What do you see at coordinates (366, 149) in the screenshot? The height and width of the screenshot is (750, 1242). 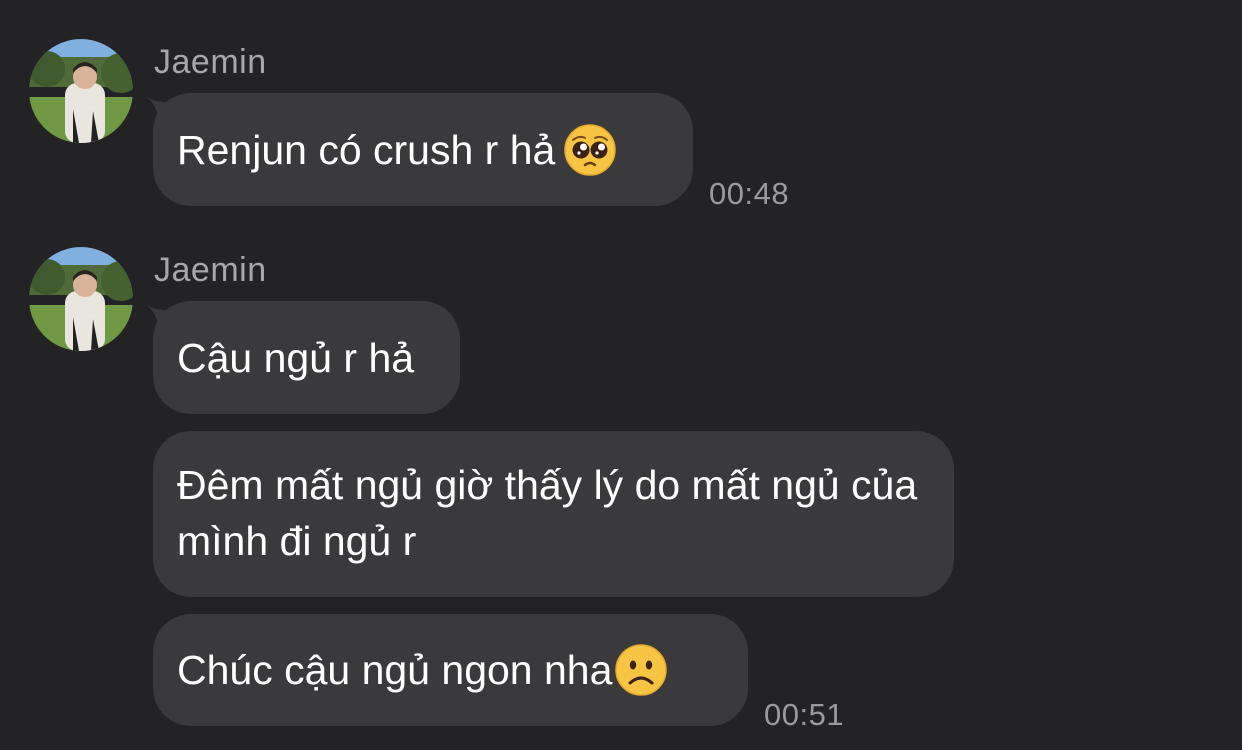 I see `message-text: Renjun có crush r hả` at bounding box center [366, 149].